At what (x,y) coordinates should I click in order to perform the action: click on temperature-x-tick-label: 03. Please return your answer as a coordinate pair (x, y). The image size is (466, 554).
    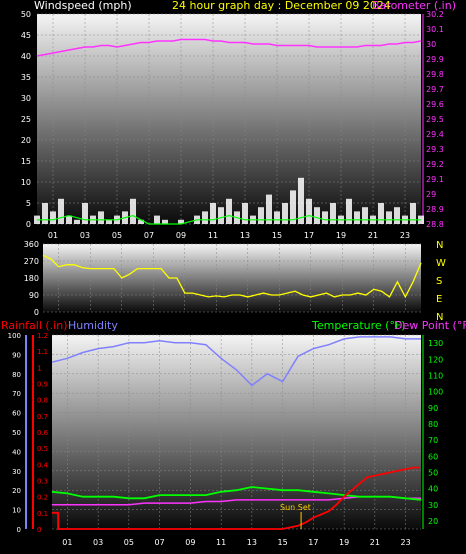
    Looking at the image, I should click on (98, 542).